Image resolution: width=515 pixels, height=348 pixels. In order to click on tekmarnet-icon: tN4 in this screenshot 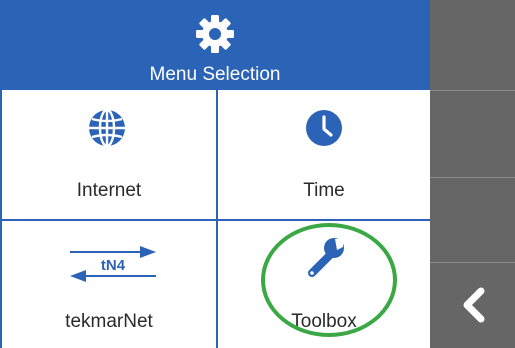, I will do `click(113, 264)`.